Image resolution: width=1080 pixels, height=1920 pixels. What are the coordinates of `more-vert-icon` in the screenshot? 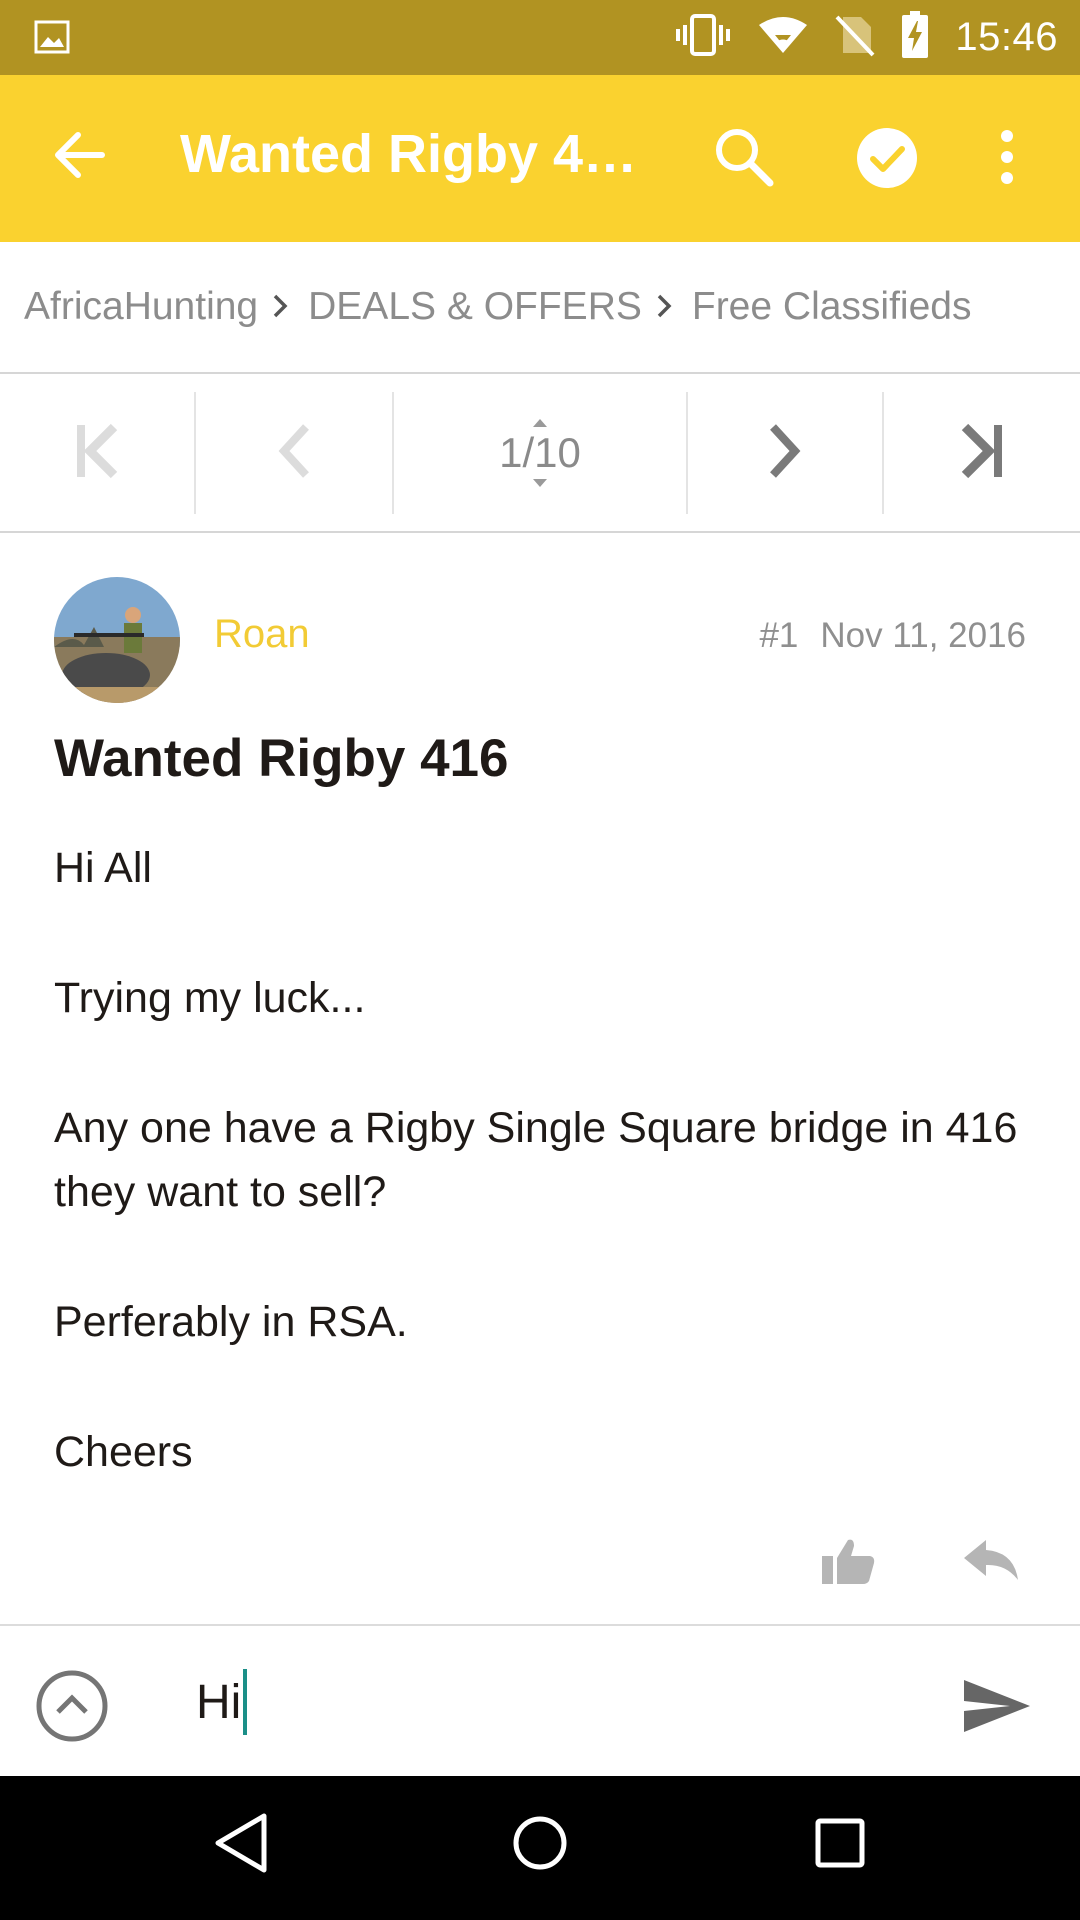 It's located at (1007, 159).